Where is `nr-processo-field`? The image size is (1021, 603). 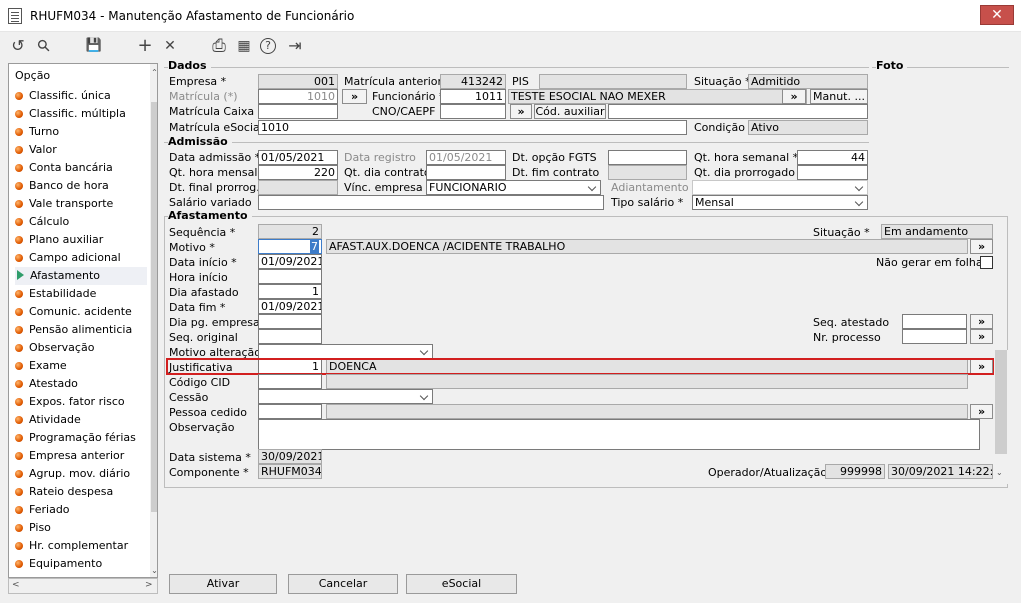
nr-processo-field is located at coordinates (934, 336).